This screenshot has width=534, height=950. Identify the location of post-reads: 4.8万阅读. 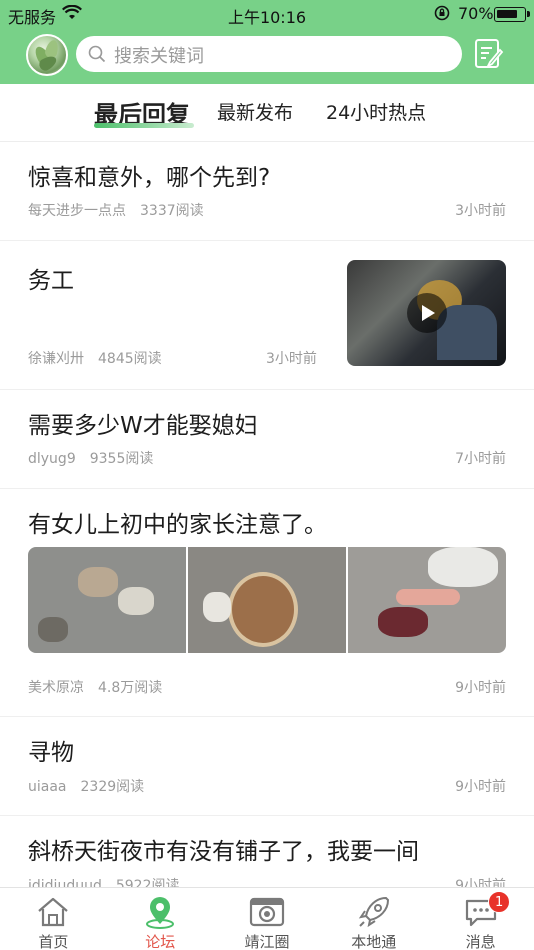
(130, 688).